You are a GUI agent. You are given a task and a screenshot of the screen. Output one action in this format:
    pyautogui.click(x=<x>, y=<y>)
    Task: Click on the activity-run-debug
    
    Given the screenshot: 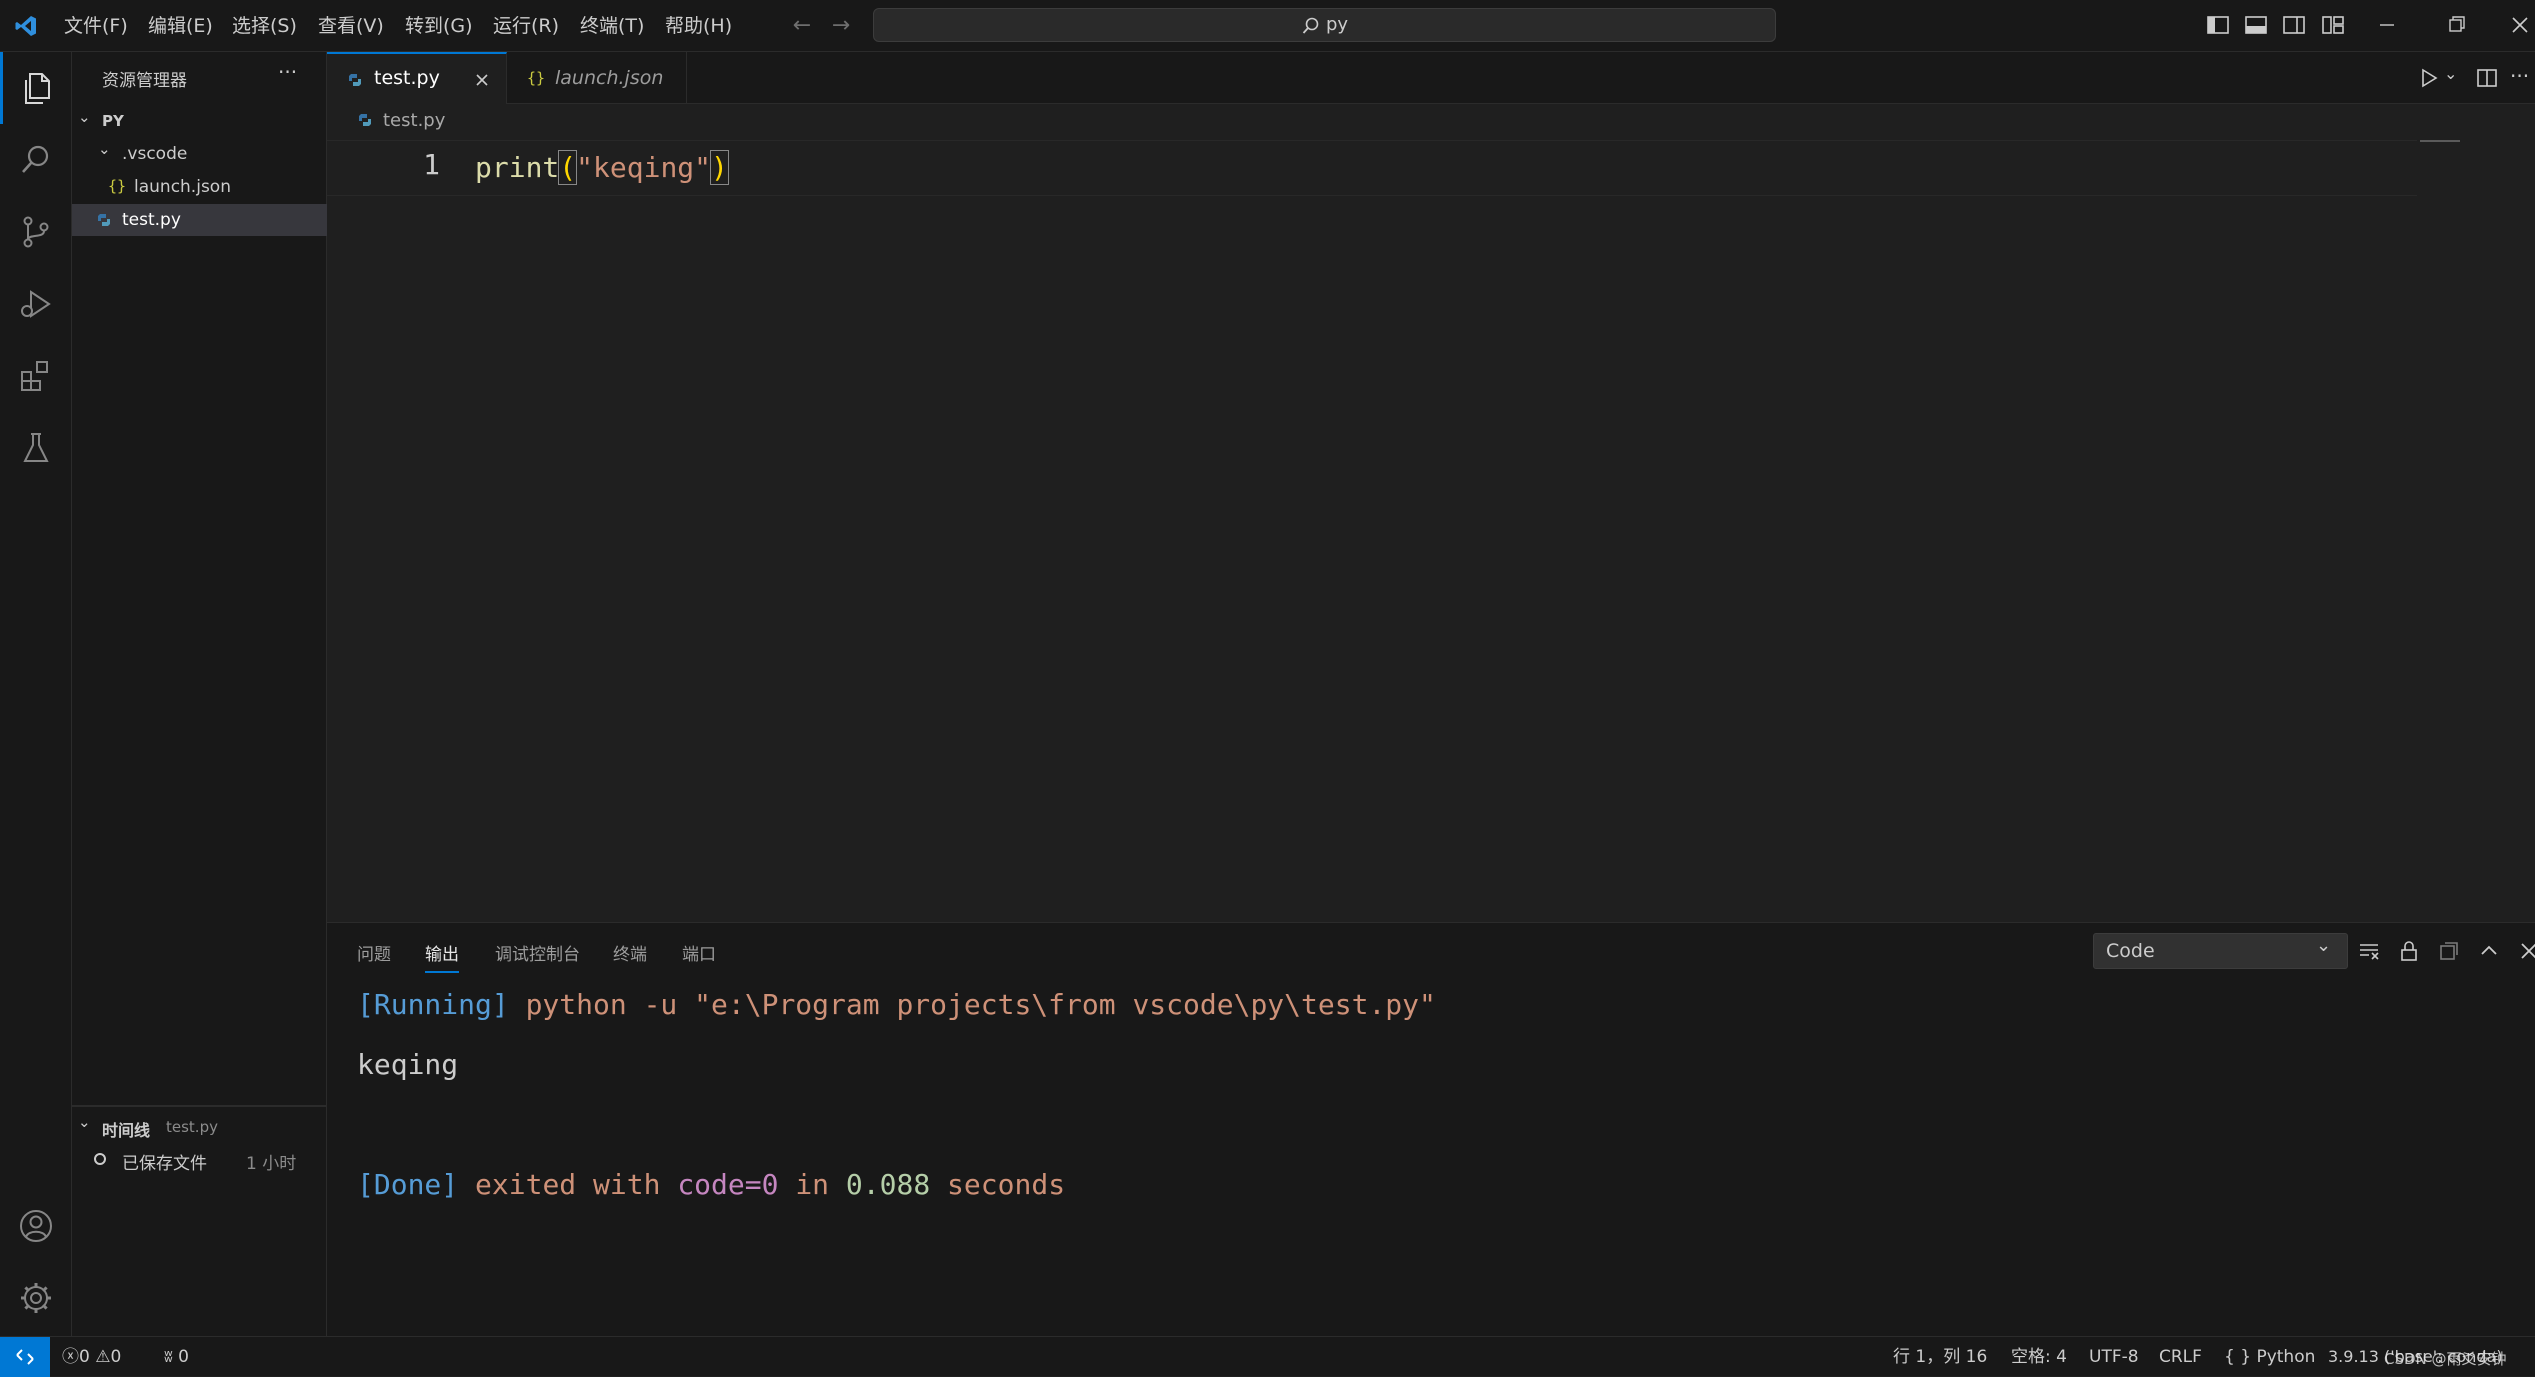 What is the action you would take?
    pyautogui.click(x=36, y=304)
    